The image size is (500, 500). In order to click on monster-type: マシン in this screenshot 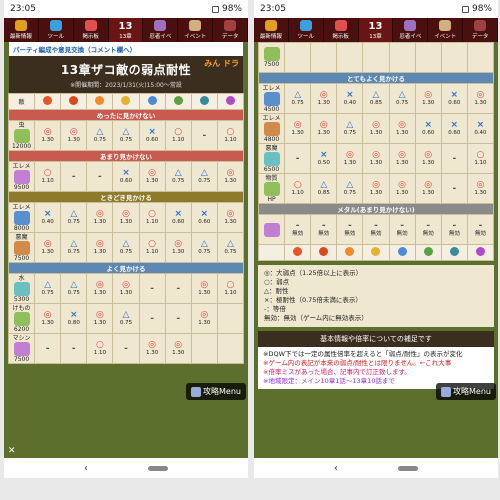, I will do `click(21, 338)`.